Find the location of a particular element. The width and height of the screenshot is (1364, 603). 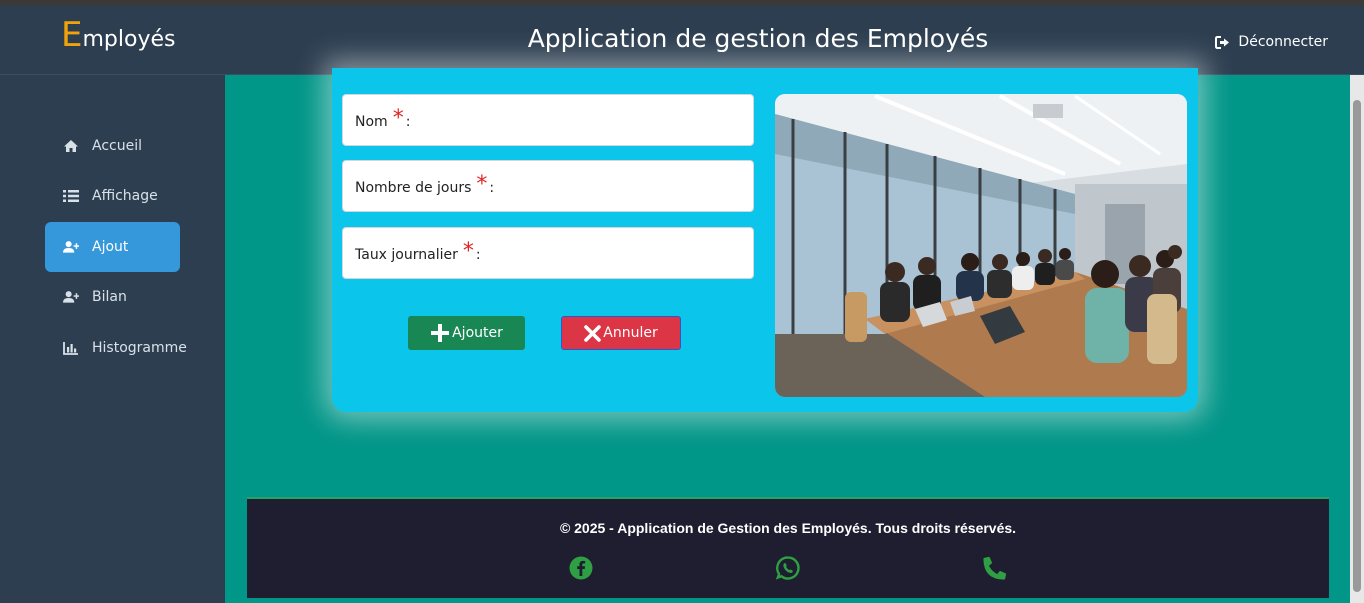

sidebar-item-label: Histogramme is located at coordinates (139, 348).